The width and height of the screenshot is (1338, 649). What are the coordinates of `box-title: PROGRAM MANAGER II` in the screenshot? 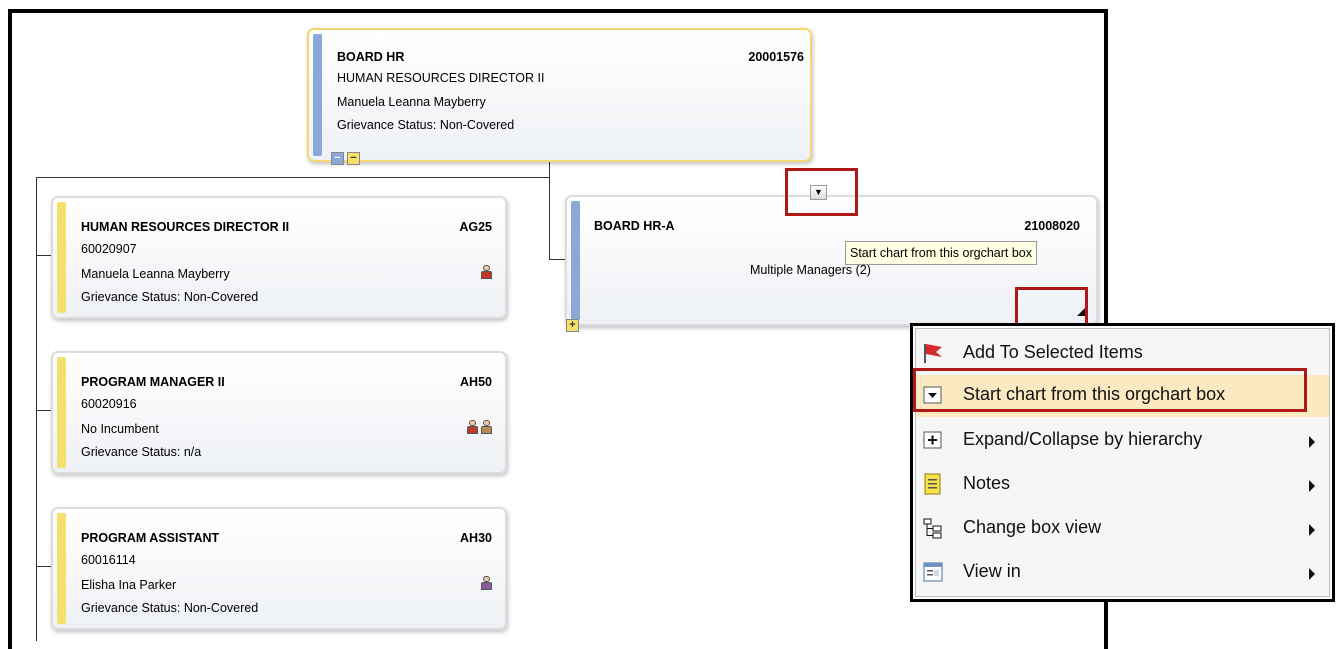 It's located at (153, 382).